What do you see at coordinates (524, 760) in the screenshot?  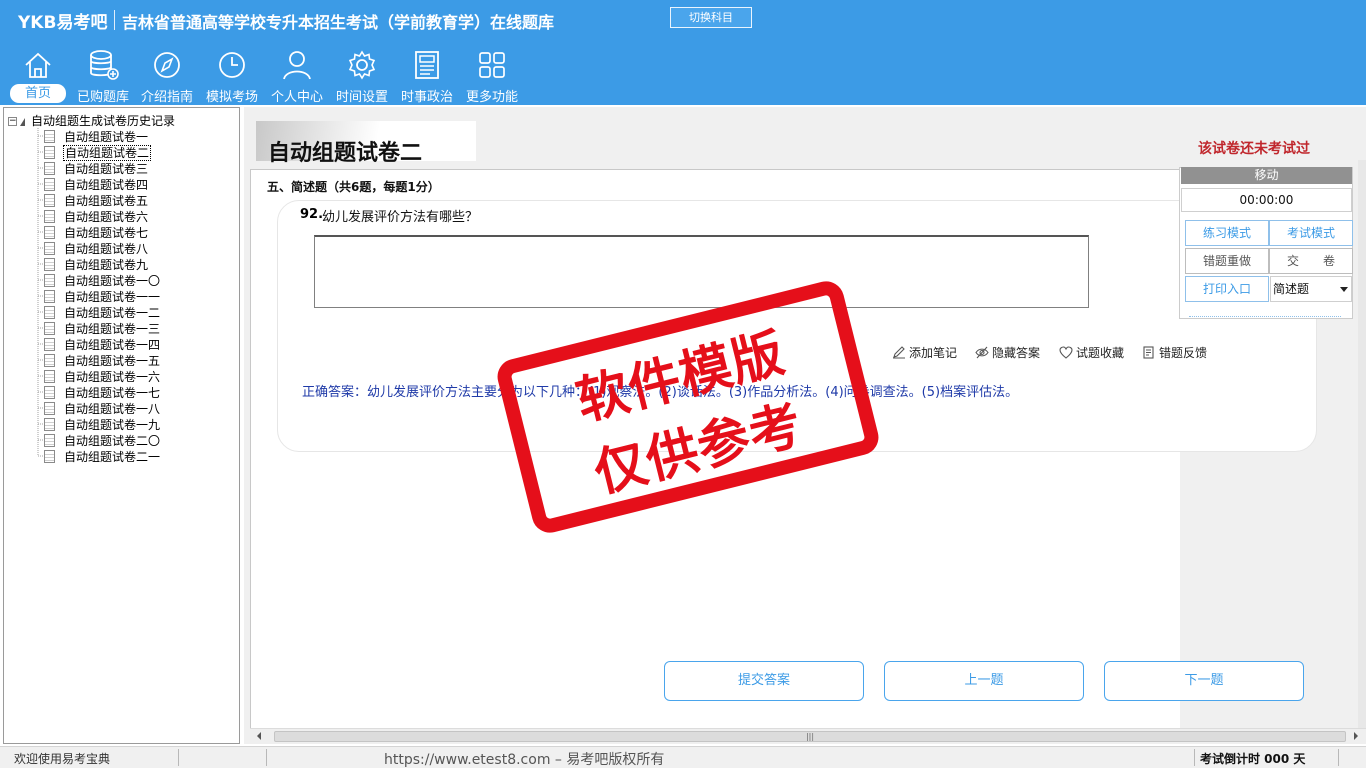 I see `copyright-url: https://www.etest8.com – 易考吧版权所有` at bounding box center [524, 760].